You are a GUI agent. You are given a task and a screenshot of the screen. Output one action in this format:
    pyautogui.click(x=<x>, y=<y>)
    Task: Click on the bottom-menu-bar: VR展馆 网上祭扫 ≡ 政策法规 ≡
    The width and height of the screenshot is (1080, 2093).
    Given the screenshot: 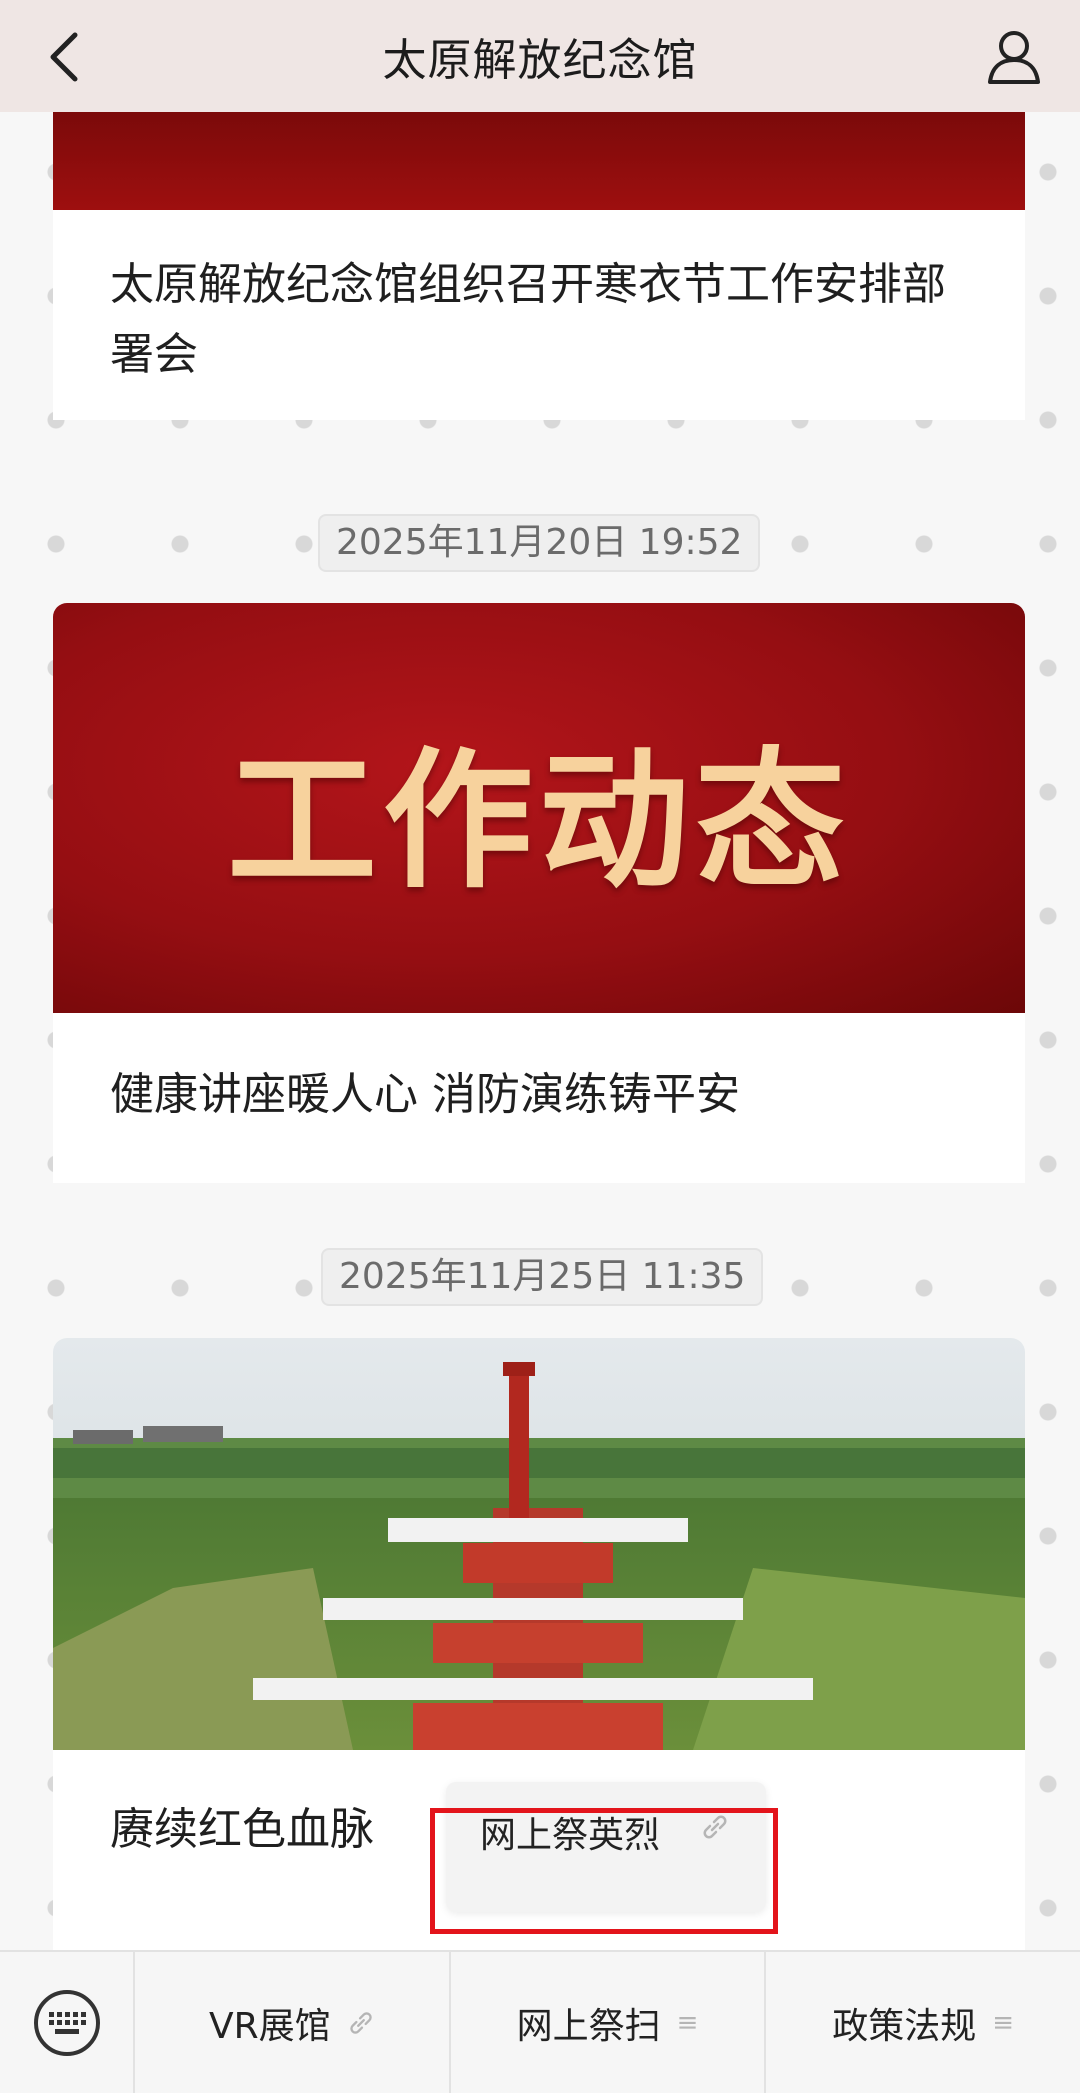 What is the action you would take?
    pyautogui.click(x=540, y=2021)
    